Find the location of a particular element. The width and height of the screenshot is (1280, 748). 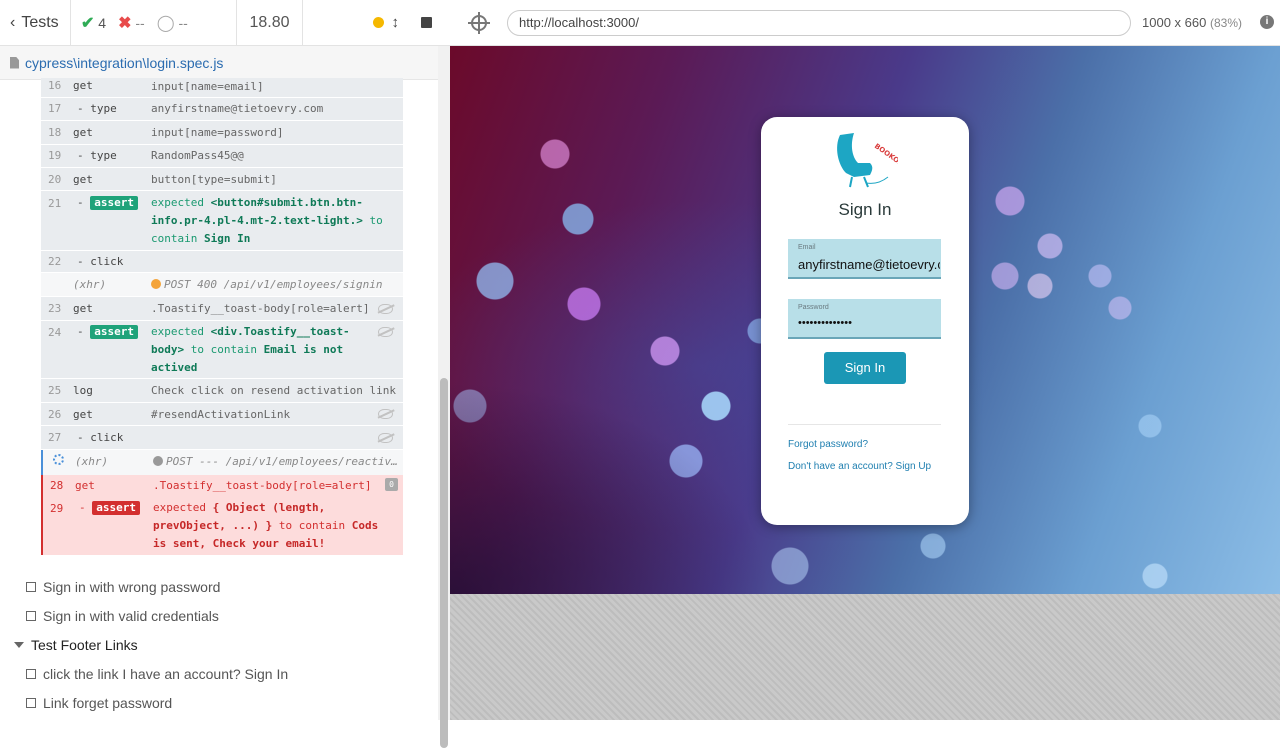

caret-down-icon is located at coordinates (19, 645).